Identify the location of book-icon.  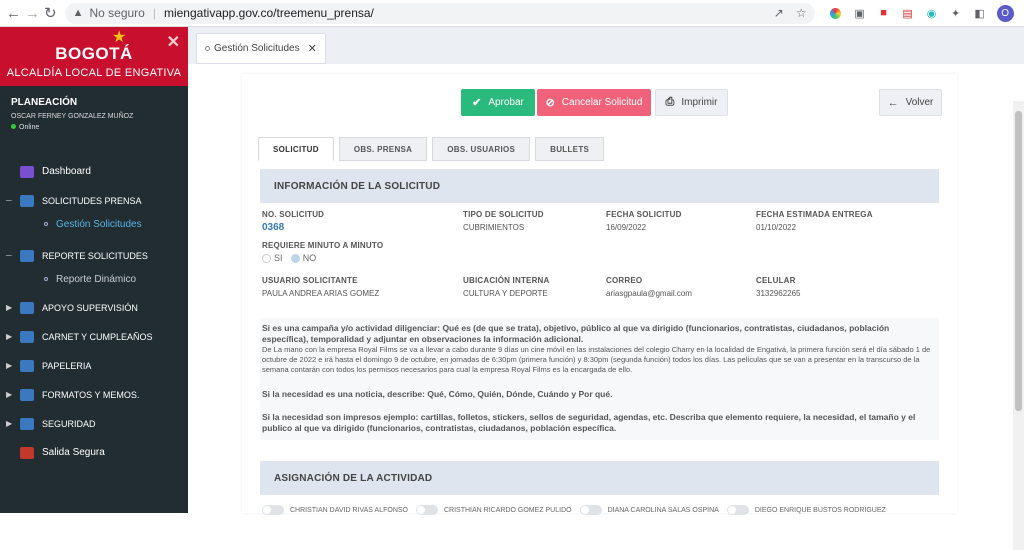
(27, 307).